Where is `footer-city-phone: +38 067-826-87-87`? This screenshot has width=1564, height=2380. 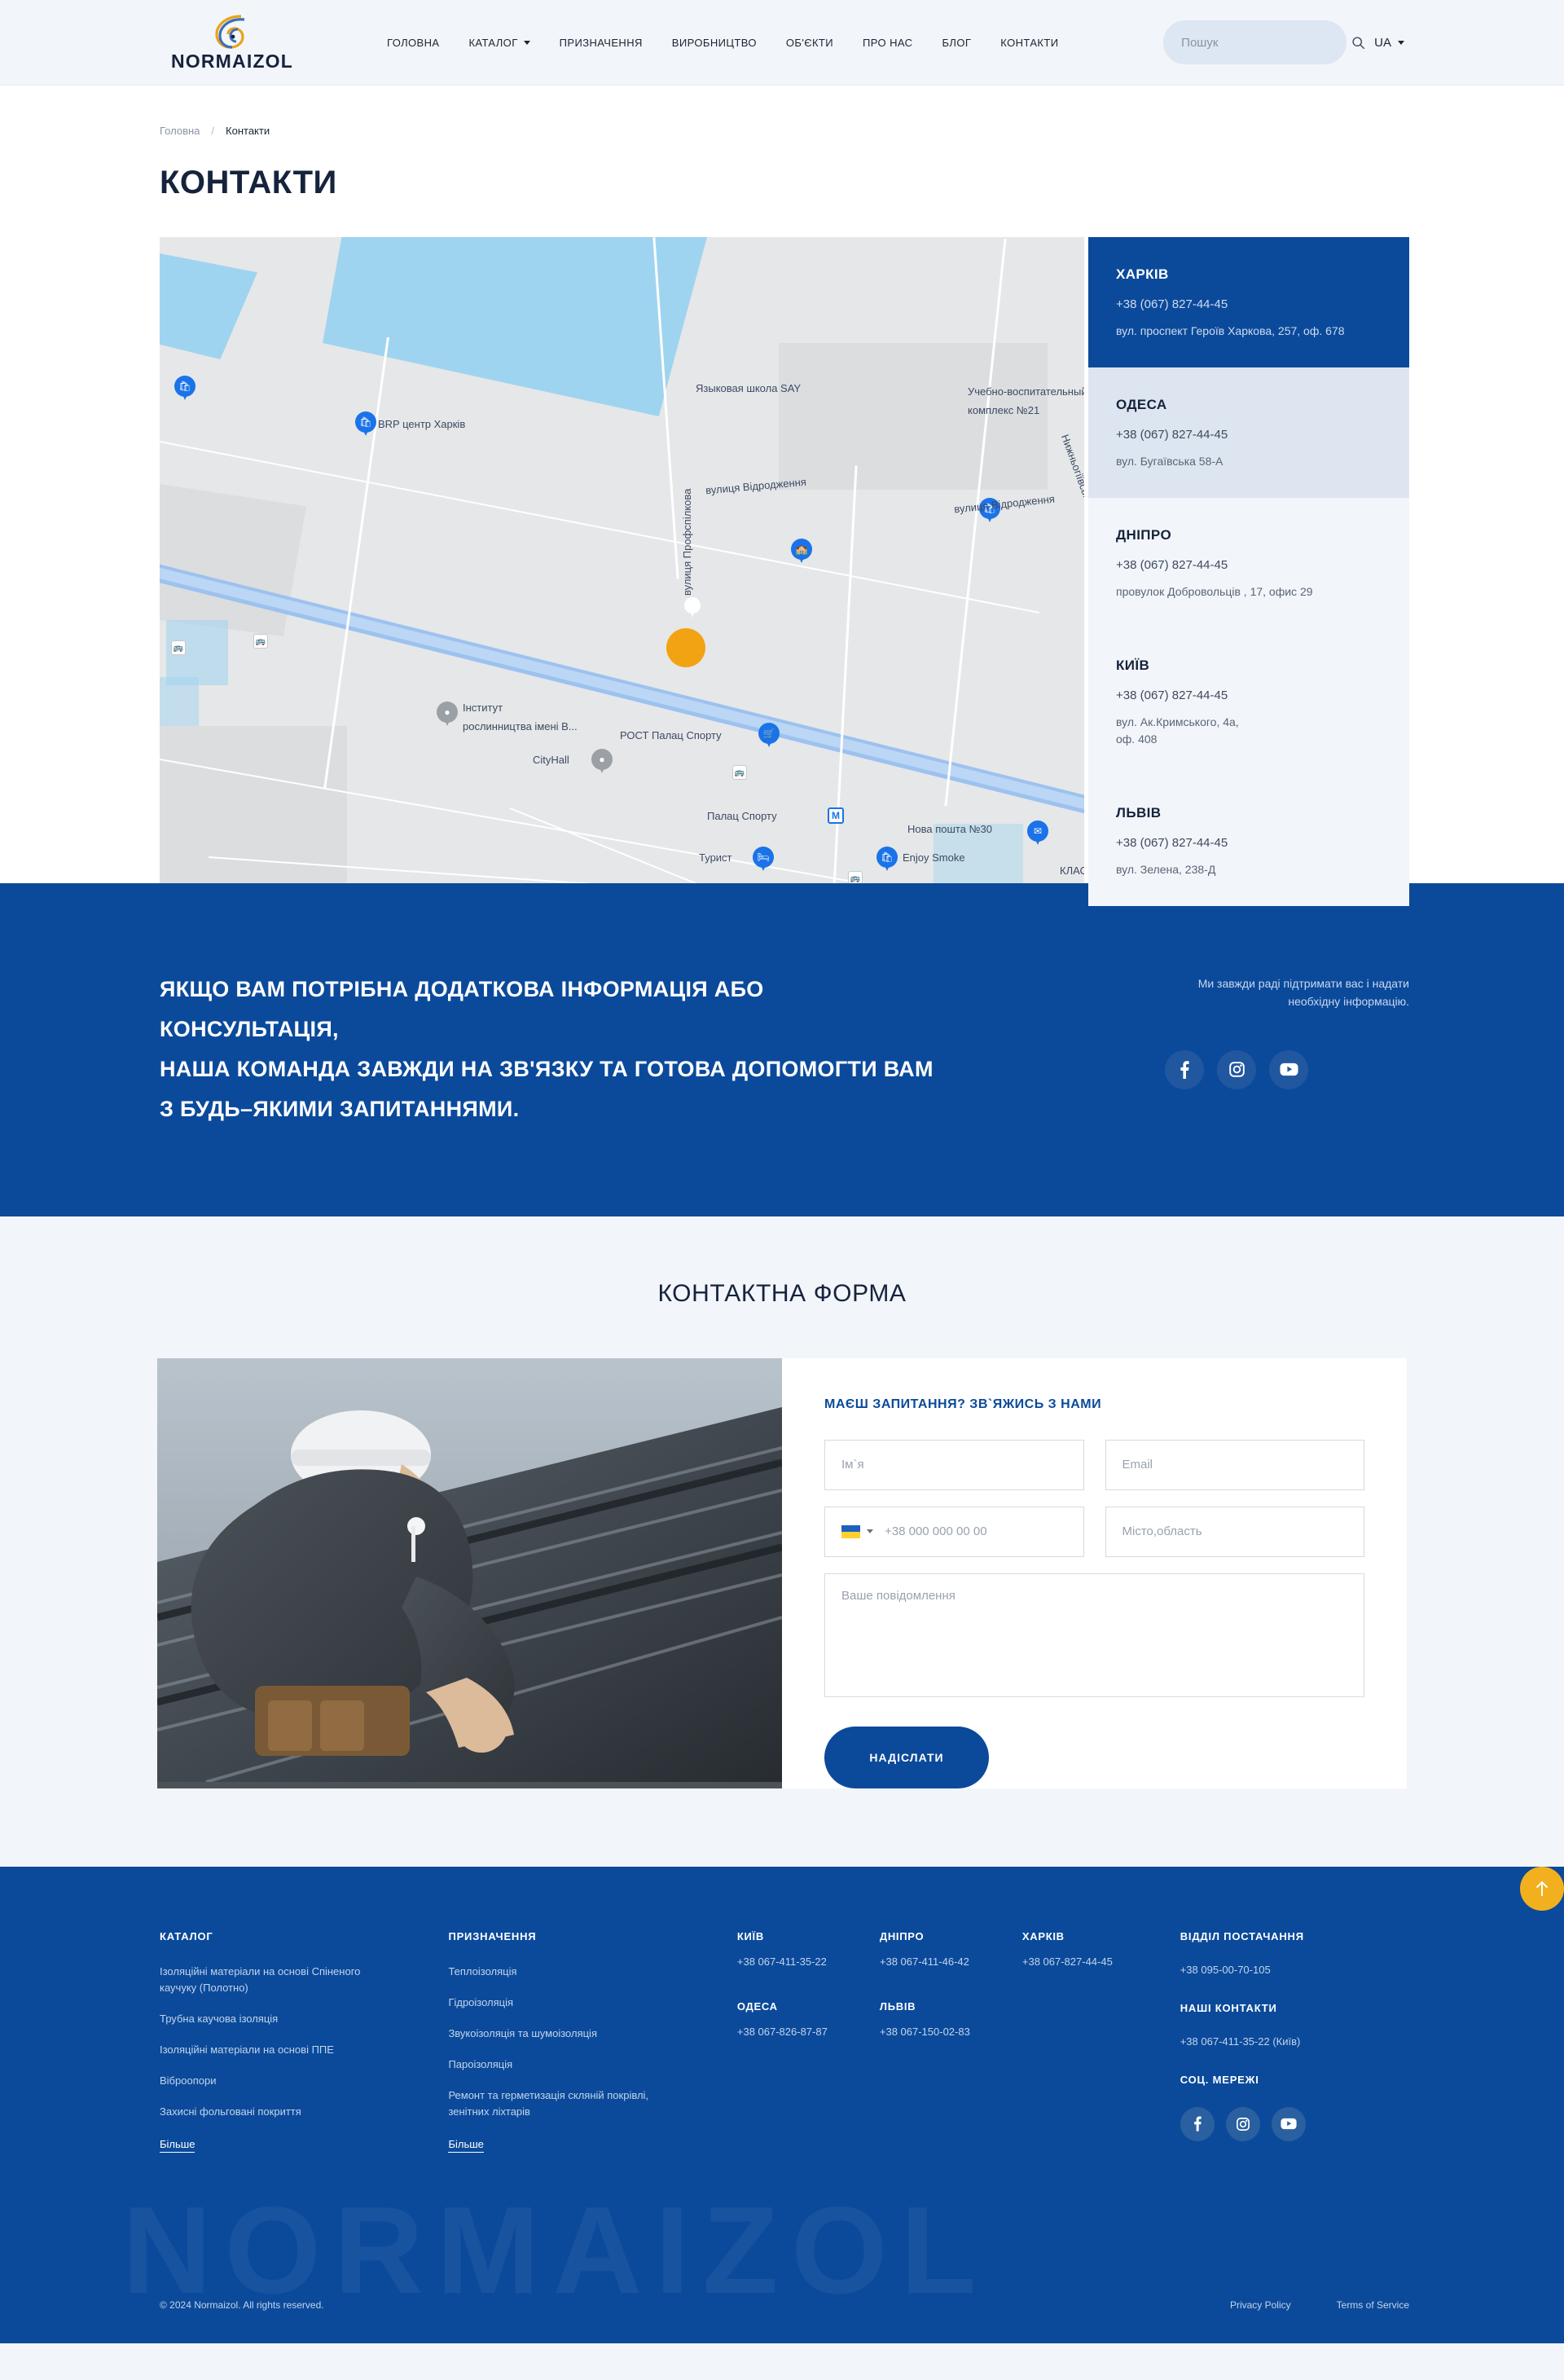 footer-city-phone: +38 067-826-87-87 is located at coordinates (808, 2032).